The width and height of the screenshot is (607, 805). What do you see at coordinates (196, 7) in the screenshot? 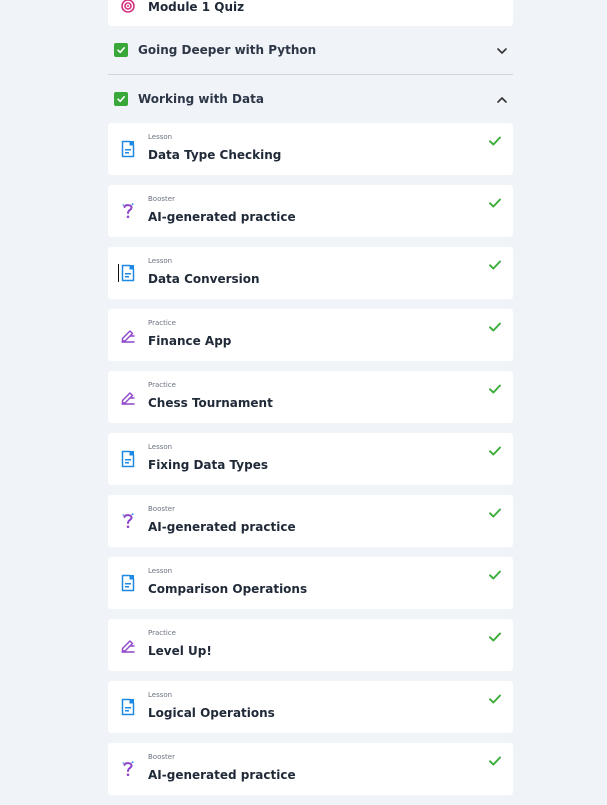
I see `quiz-title: Module 1 Quiz` at bounding box center [196, 7].